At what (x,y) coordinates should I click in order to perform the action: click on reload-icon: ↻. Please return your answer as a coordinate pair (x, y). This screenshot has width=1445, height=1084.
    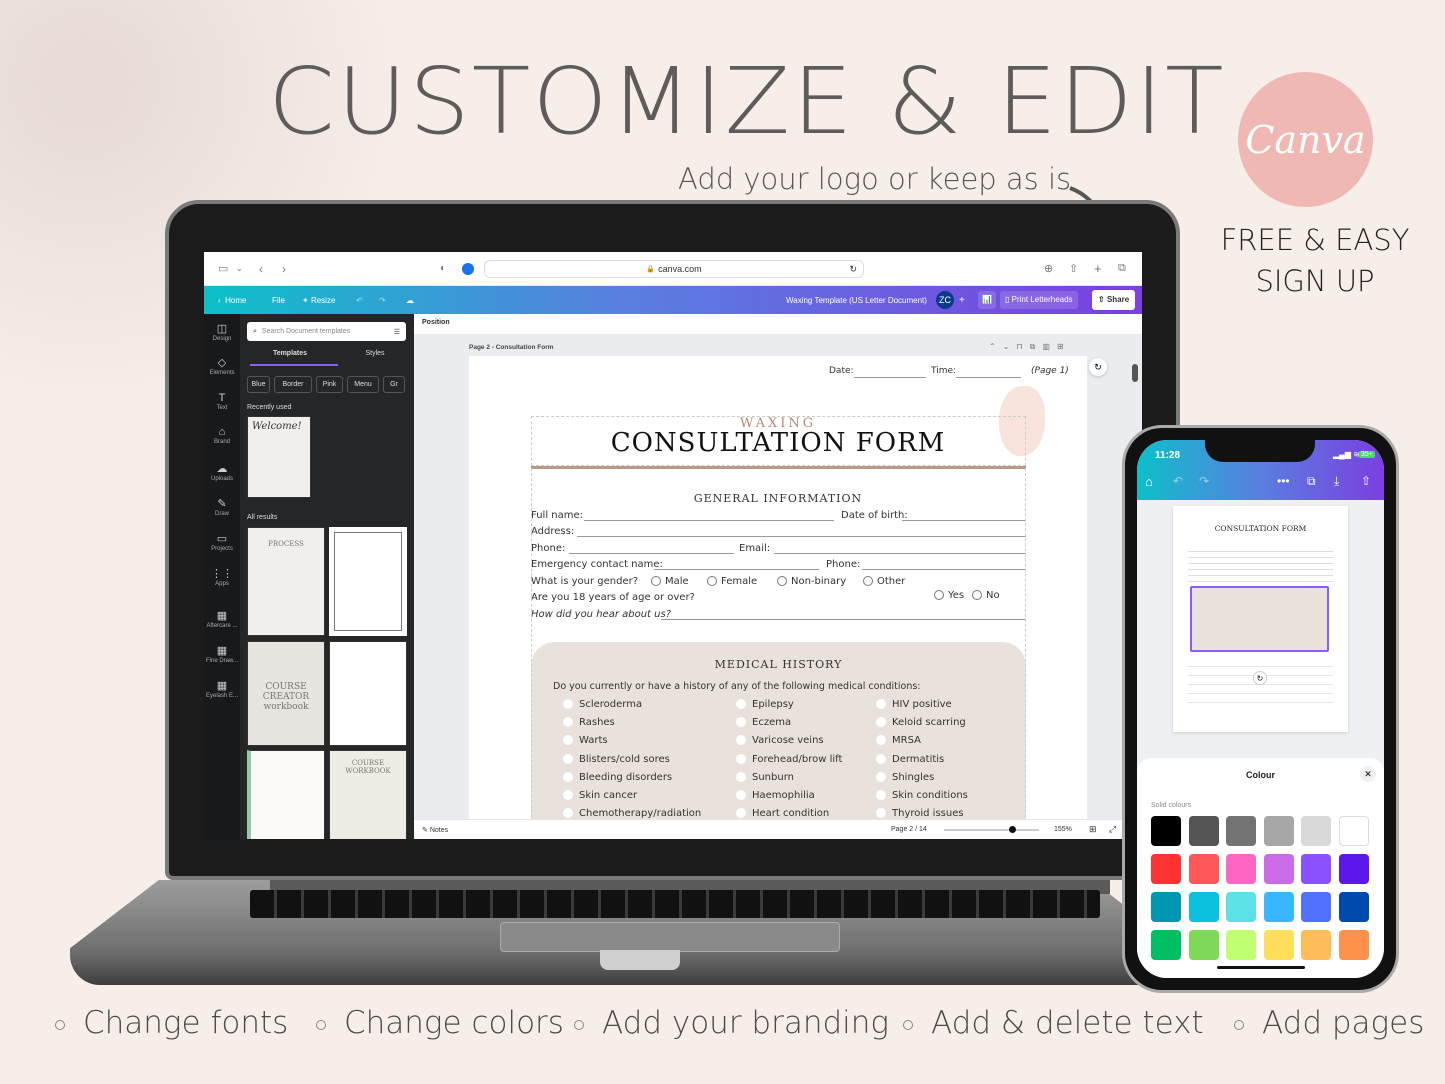
    Looking at the image, I should click on (853, 269).